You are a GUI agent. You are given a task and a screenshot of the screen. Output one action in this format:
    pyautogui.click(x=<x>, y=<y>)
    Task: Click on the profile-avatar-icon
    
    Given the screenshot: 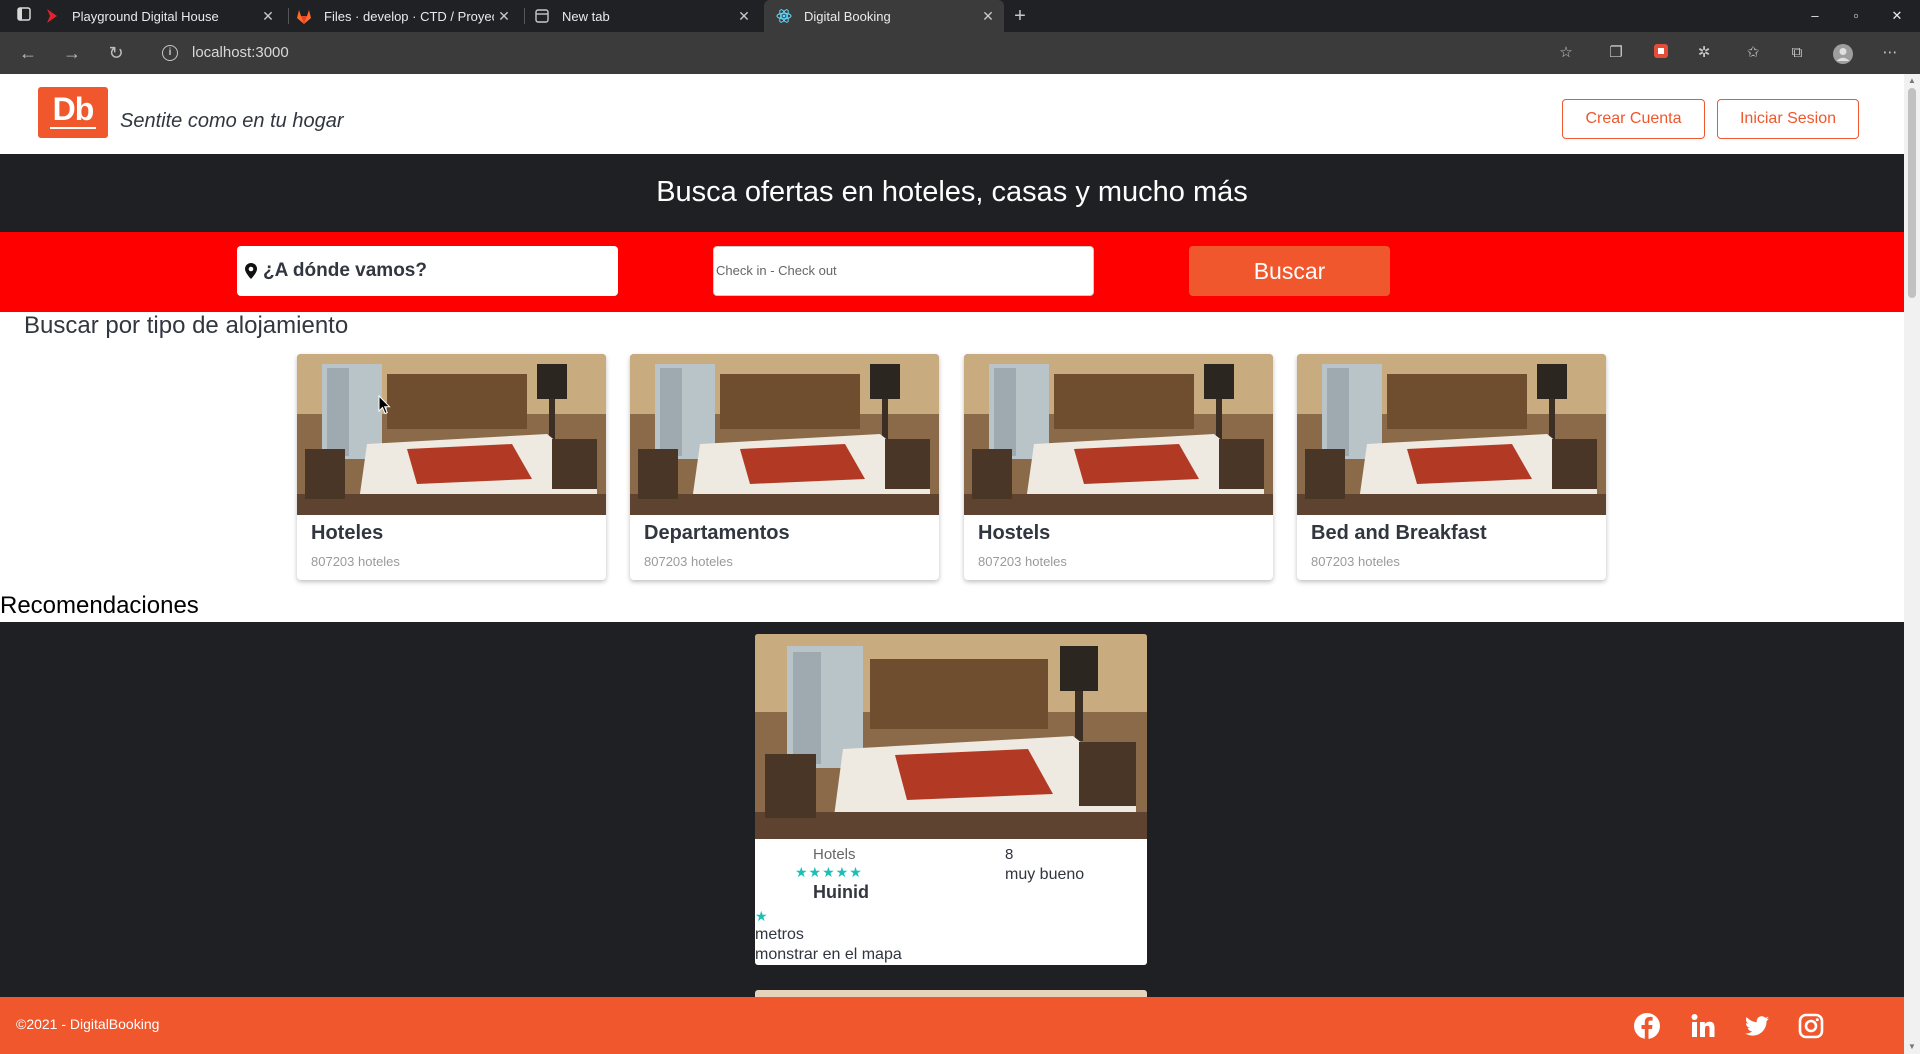 What is the action you would take?
    pyautogui.click(x=1842, y=53)
    